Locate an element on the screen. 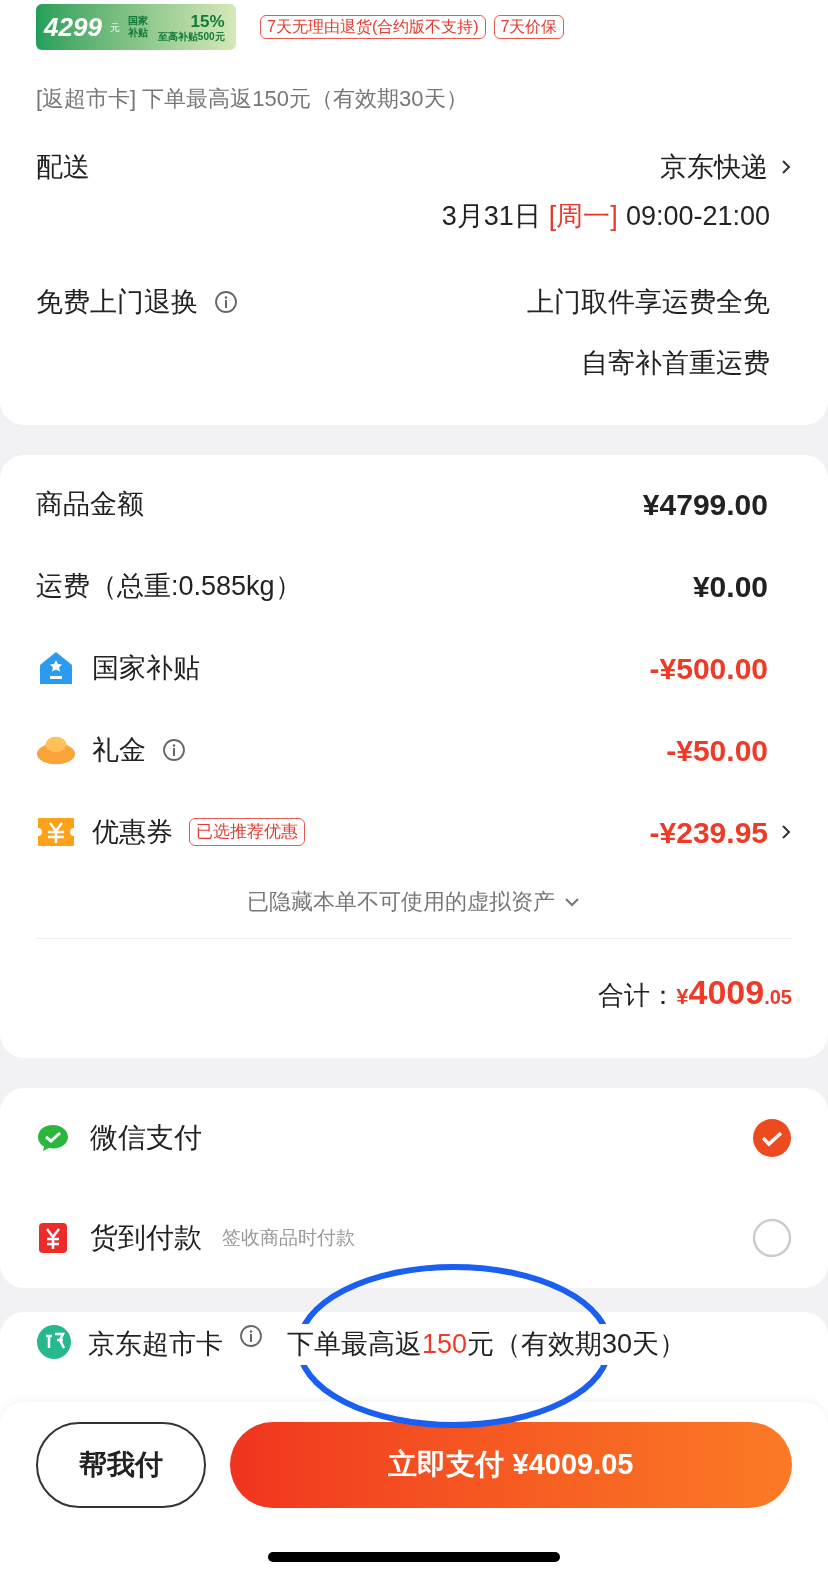 This screenshot has height=1590, width=828. house-star-icon is located at coordinates (56, 668).